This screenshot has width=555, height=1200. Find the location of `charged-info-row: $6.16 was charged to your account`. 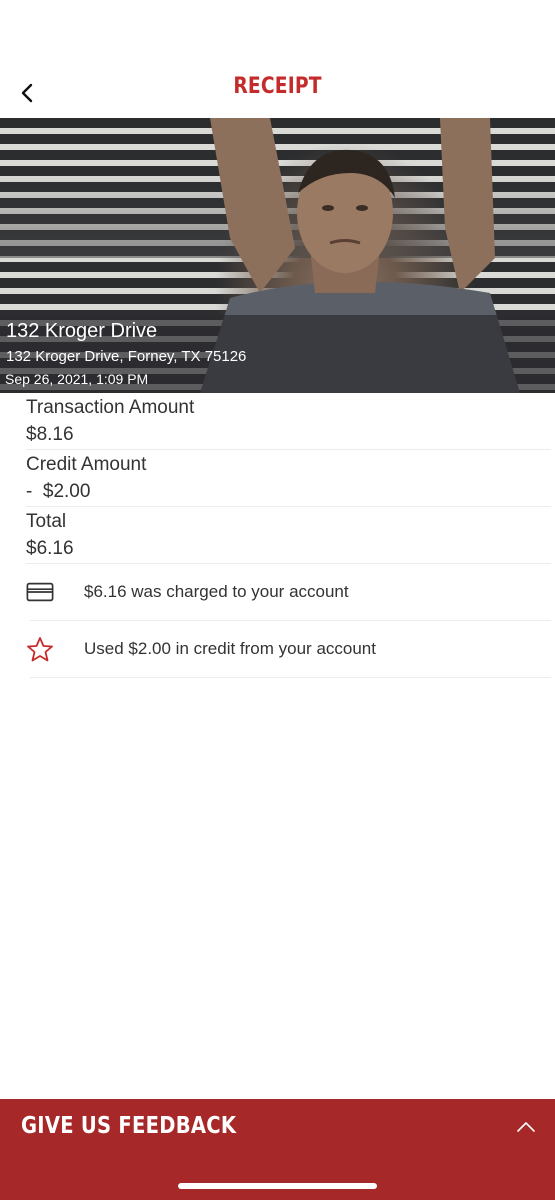

charged-info-row: $6.16 was charged to your account is located at coordinates (288, 592).